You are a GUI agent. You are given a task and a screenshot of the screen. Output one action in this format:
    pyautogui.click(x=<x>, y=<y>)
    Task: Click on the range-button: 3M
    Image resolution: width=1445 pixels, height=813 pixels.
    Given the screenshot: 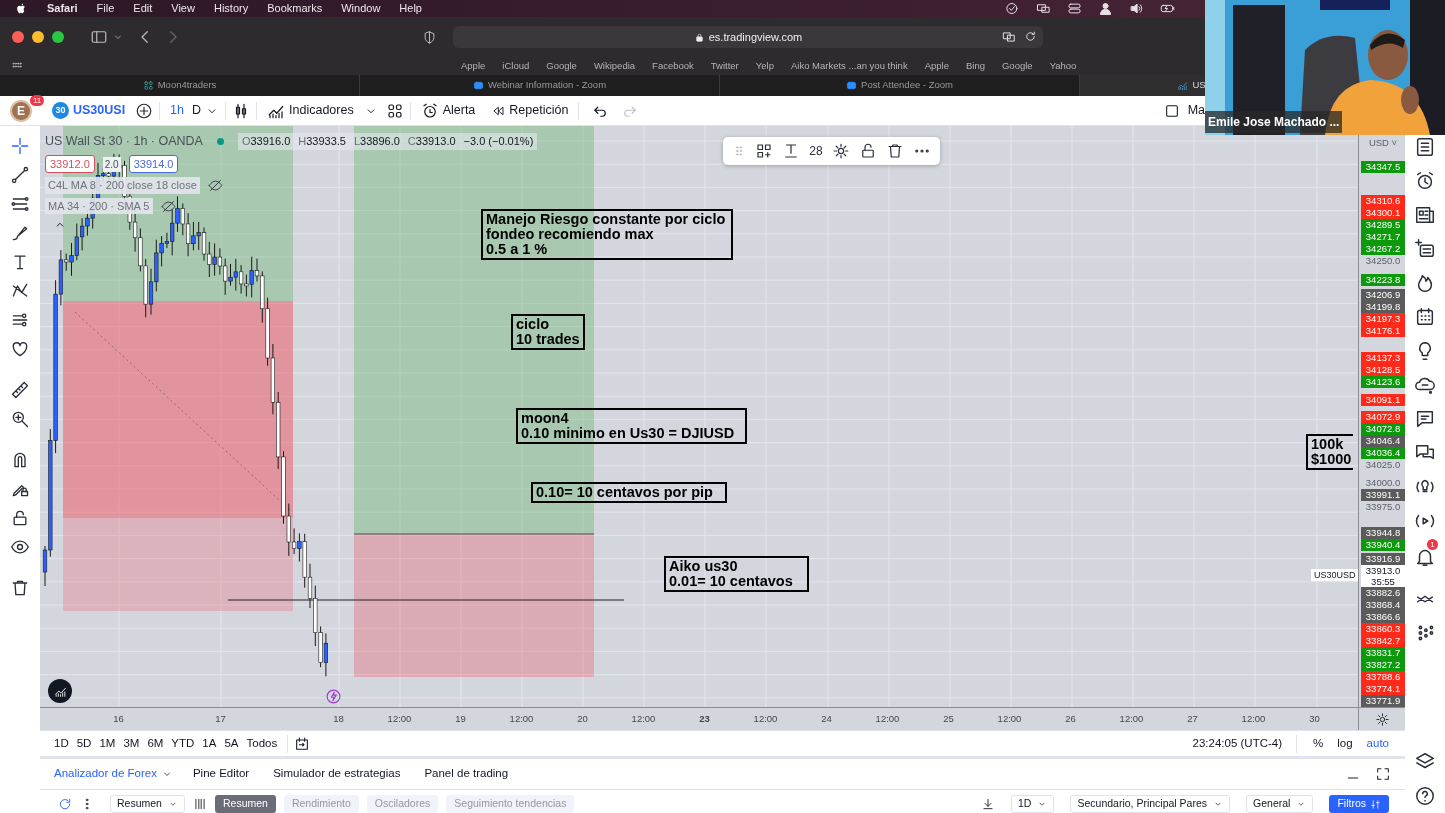 What is the action you would take?
    pyautogui.click(x=131, y=743)
    